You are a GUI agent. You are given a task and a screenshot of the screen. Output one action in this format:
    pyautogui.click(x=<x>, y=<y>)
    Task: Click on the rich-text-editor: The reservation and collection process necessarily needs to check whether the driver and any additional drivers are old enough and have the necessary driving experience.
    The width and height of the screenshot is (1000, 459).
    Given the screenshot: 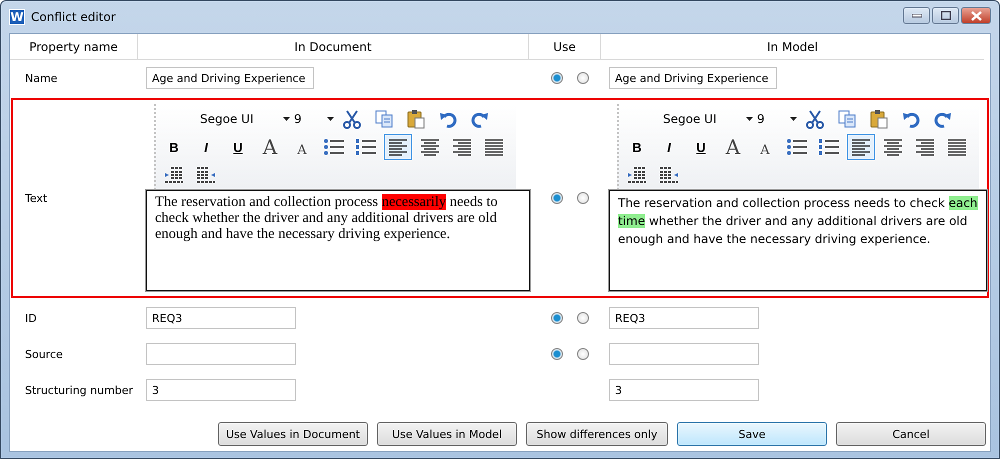 What is the action you would take?
    pyautogui.click(x=338, y=240)
    